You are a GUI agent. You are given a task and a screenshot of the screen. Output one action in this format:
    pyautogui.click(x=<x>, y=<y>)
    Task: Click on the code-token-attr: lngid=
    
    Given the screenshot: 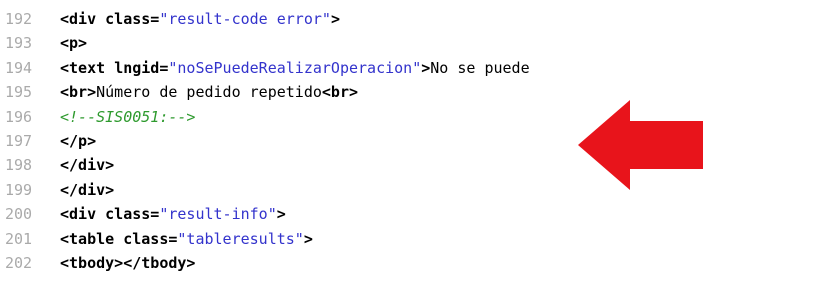 What is the action you would take?
    pyautogui.click(x=141, y=67)
    